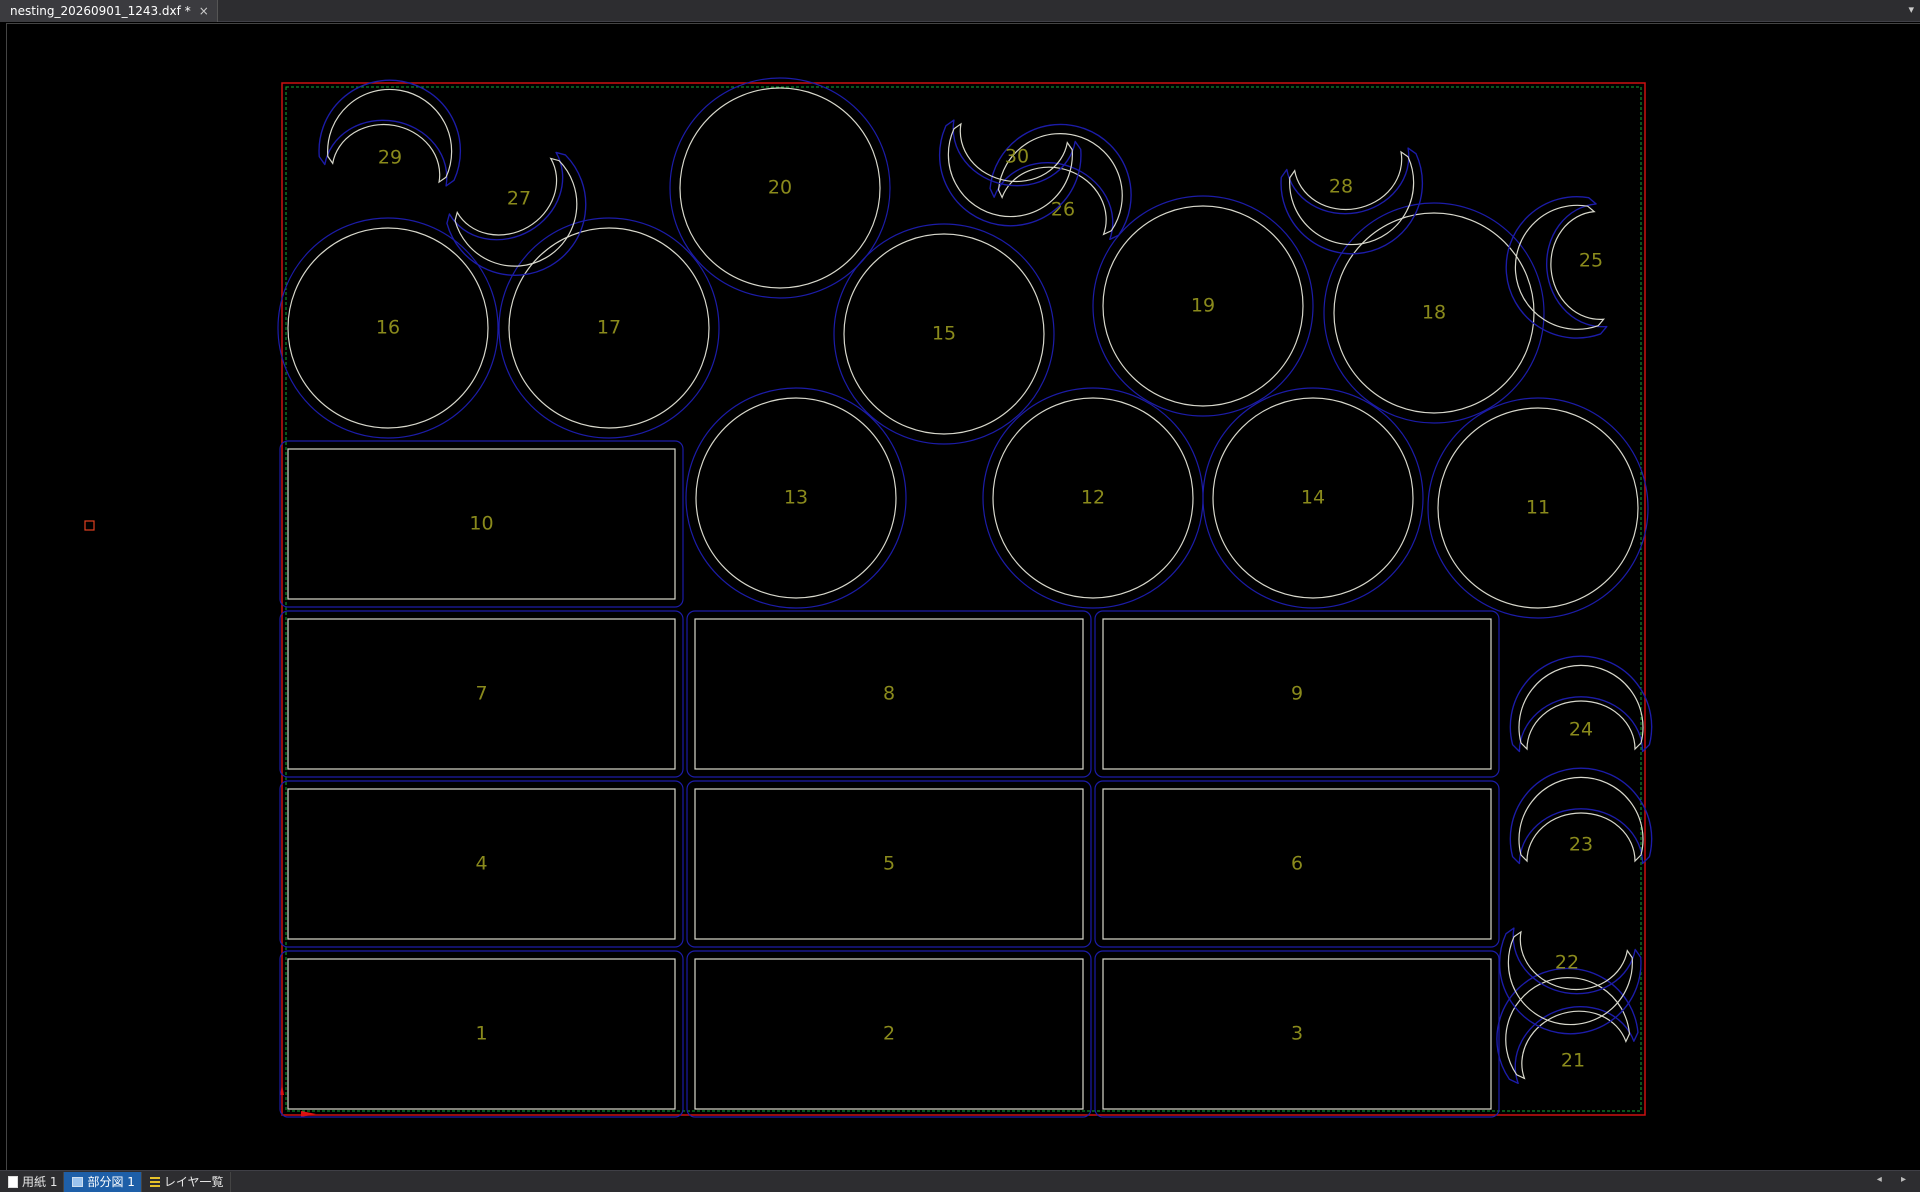 Image resolution: width=1920 pixels, height=1192 pixels. Describe the element at coordinates (1093, 498) in the screenshot. I see `part-number-label: 12` at that location.